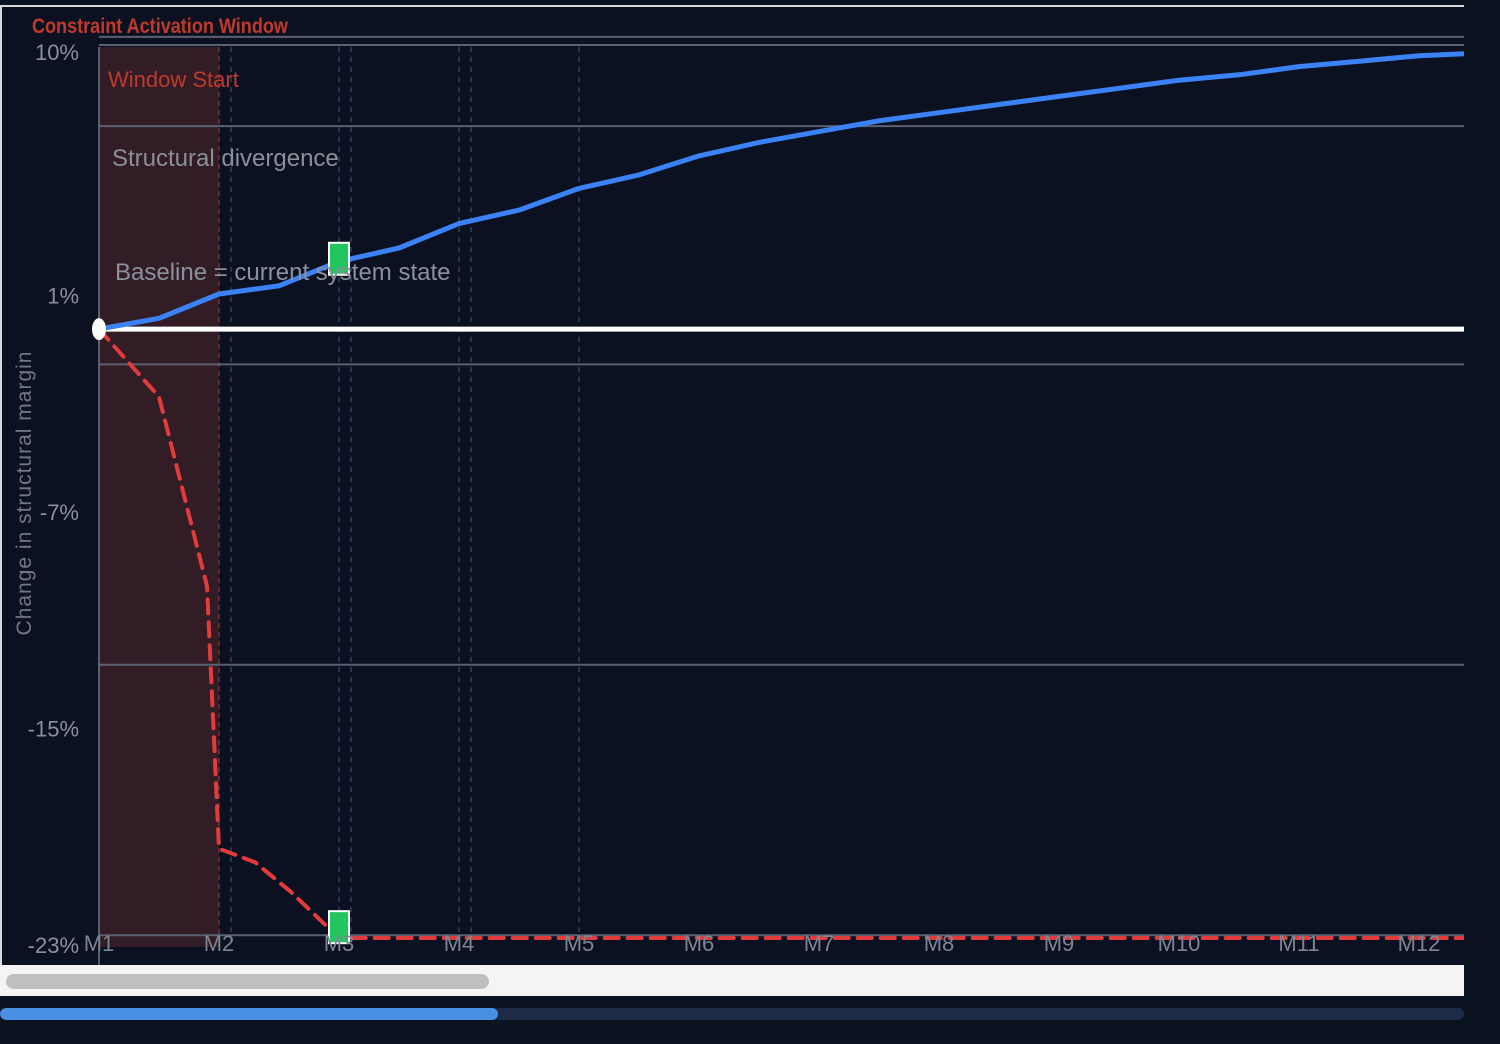  I want to click on x-tick-label-7: M8, so click(939, 943).